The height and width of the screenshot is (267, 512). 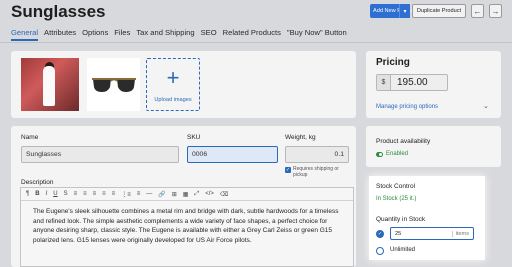 I want to click on align-left-icon: ≡, so click(x=76, y=194).